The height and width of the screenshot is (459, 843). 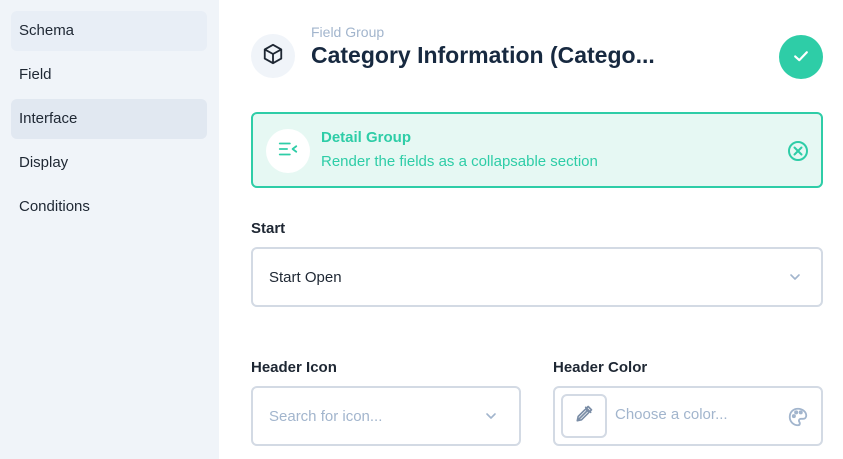 I want to click on color-input, so click(x=695, y=414).